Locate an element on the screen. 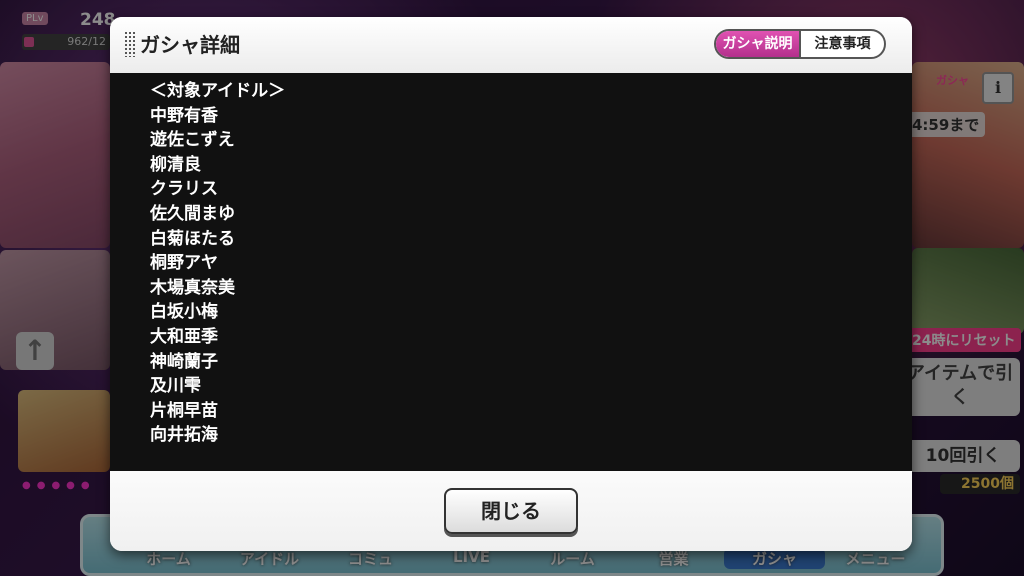 Image resolution: width=1024 pixels, height=576 pixels. idol-list-item: 片桐早苗 is located at coordinates (184, 410).